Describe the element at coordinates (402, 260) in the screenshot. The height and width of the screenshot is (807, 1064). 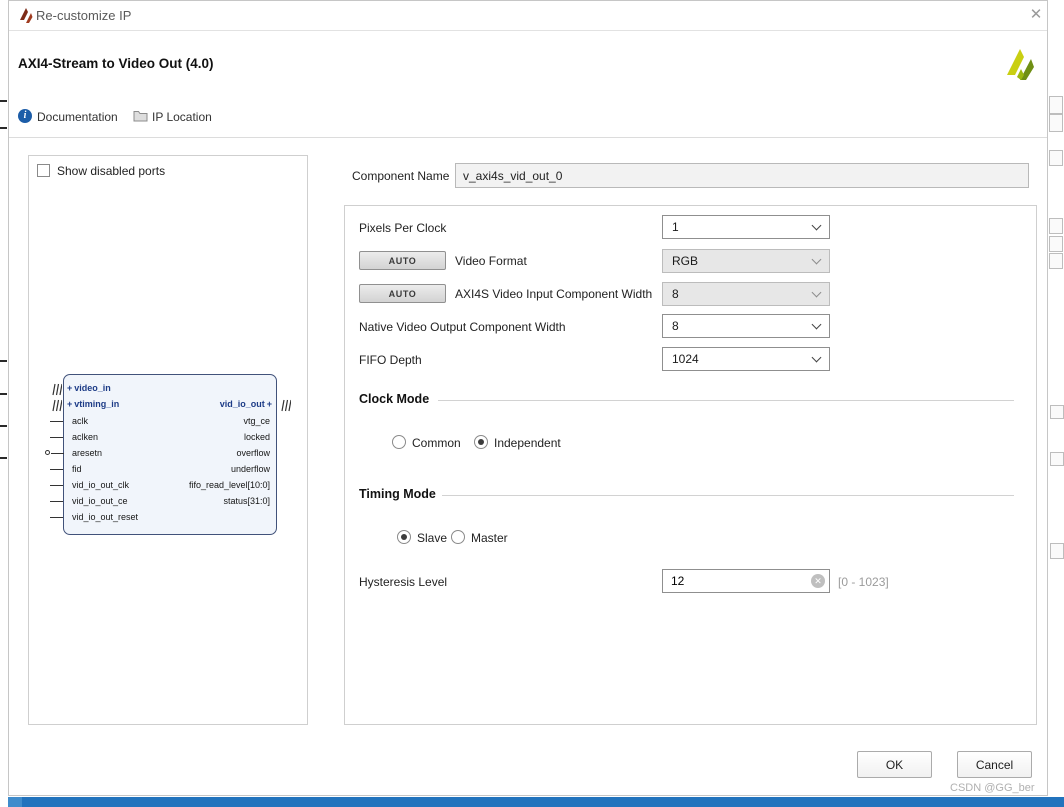
I see `video-format-auto-button: AUTO` at that location.